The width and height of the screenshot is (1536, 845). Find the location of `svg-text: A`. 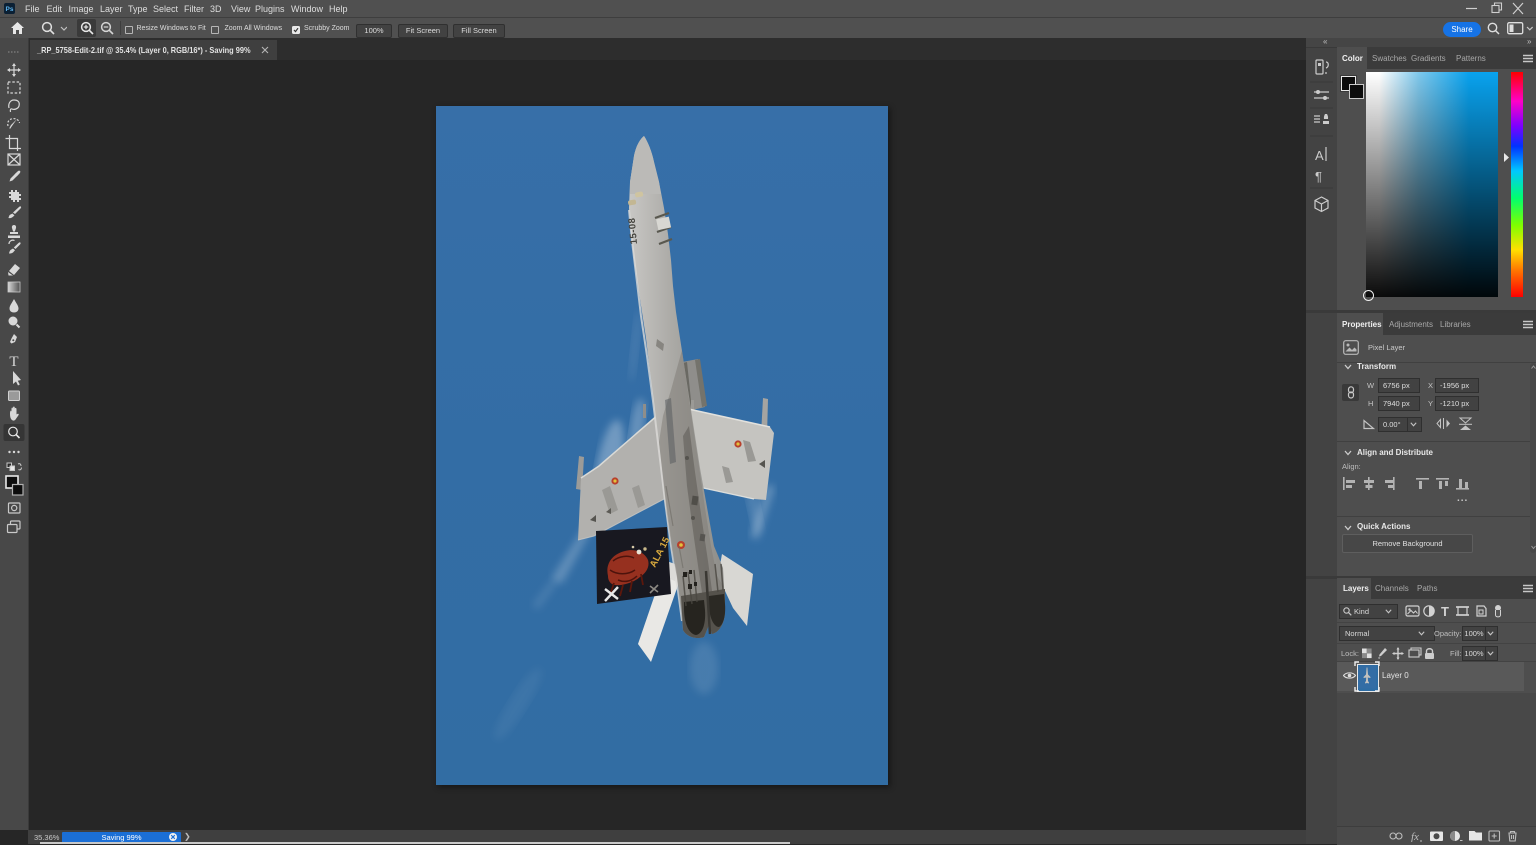

svg-text: A is located at coordinates (1319, 155).